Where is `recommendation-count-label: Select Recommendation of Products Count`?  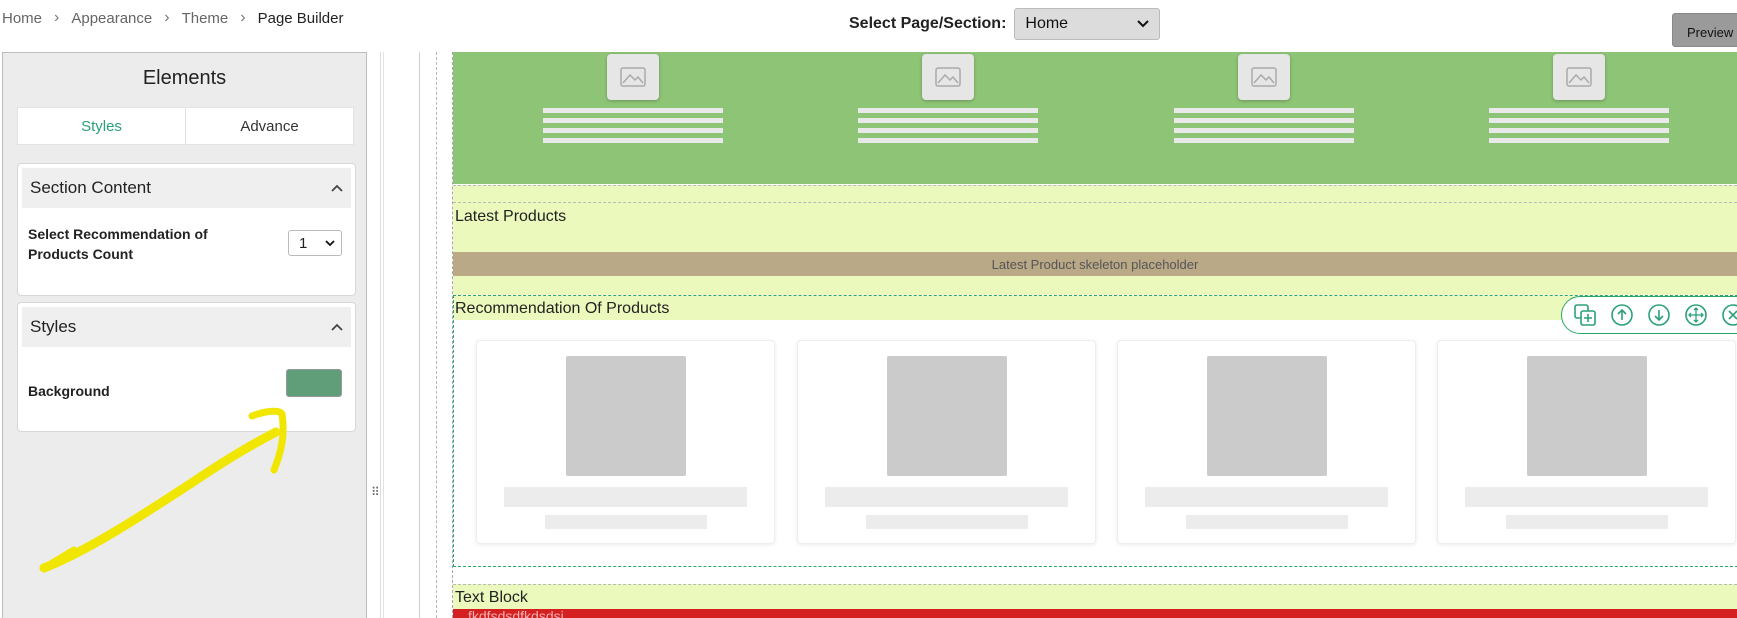
recommendation-count-label: Select Recommendation of Products Count is located at coordinates (118, 244).